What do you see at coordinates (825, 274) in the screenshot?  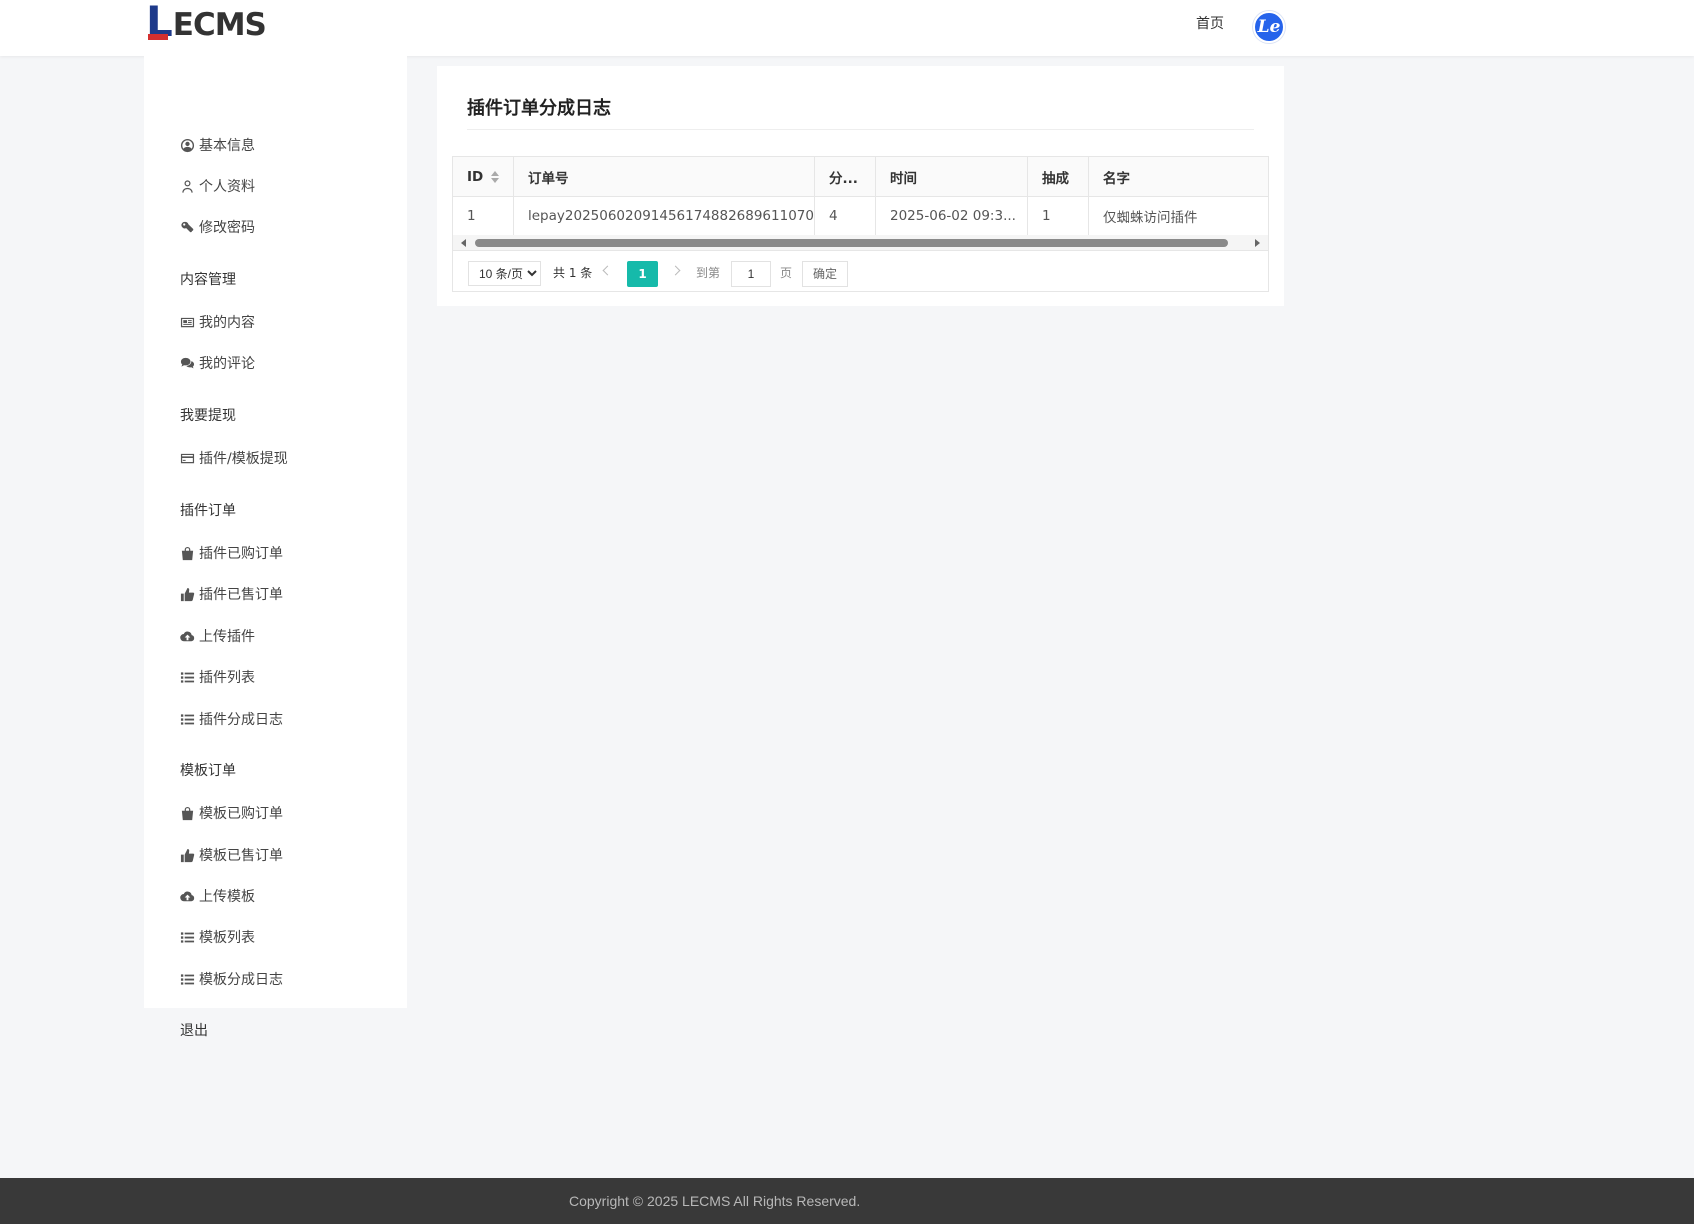 I see `goto-confirm-button: 确定` at bounding box center [825, 274].